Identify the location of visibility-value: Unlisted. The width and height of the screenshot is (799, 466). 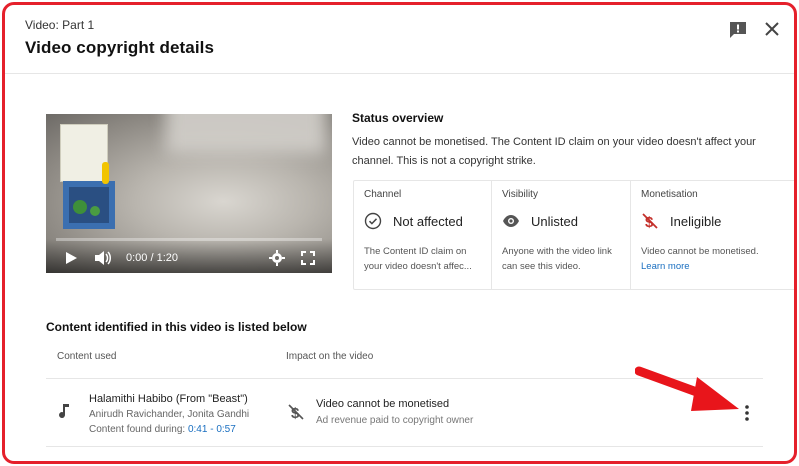
(554, 221).